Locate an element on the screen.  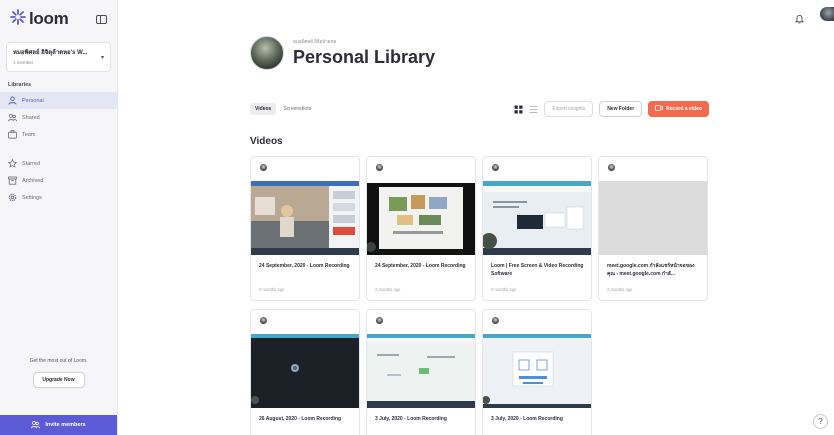
sidebar-item-label: Shared is located at coordinates (31, 117).